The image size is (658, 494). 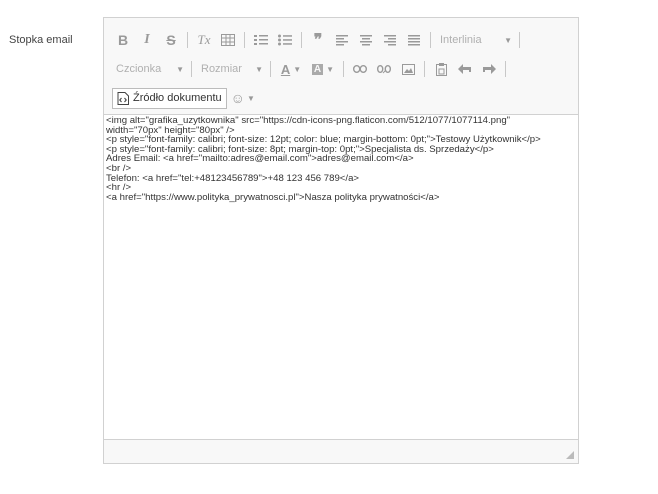 I want to click on emoji-button: ☺ ▼, so click(x=243, y=98).